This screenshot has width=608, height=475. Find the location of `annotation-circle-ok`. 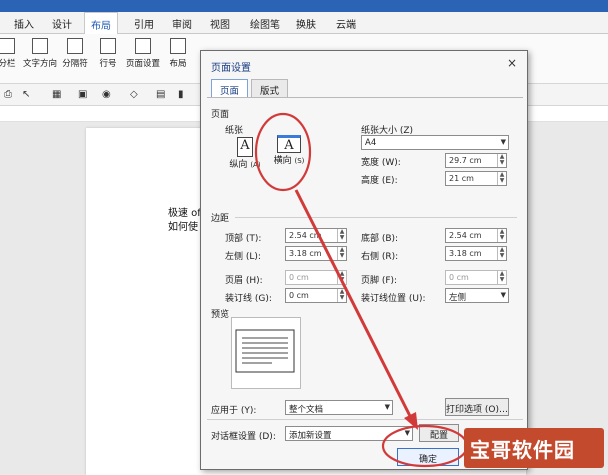

annotation-circle-ok is located at coordinates (425, 446).